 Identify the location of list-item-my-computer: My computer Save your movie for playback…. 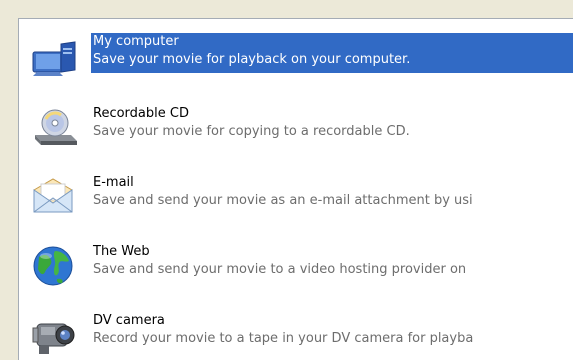
(300, 58).